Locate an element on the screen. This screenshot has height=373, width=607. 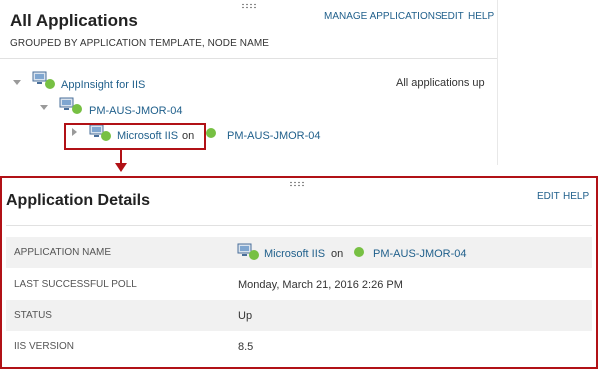
panel-title: All Applications is located at coordinates (74, 20).